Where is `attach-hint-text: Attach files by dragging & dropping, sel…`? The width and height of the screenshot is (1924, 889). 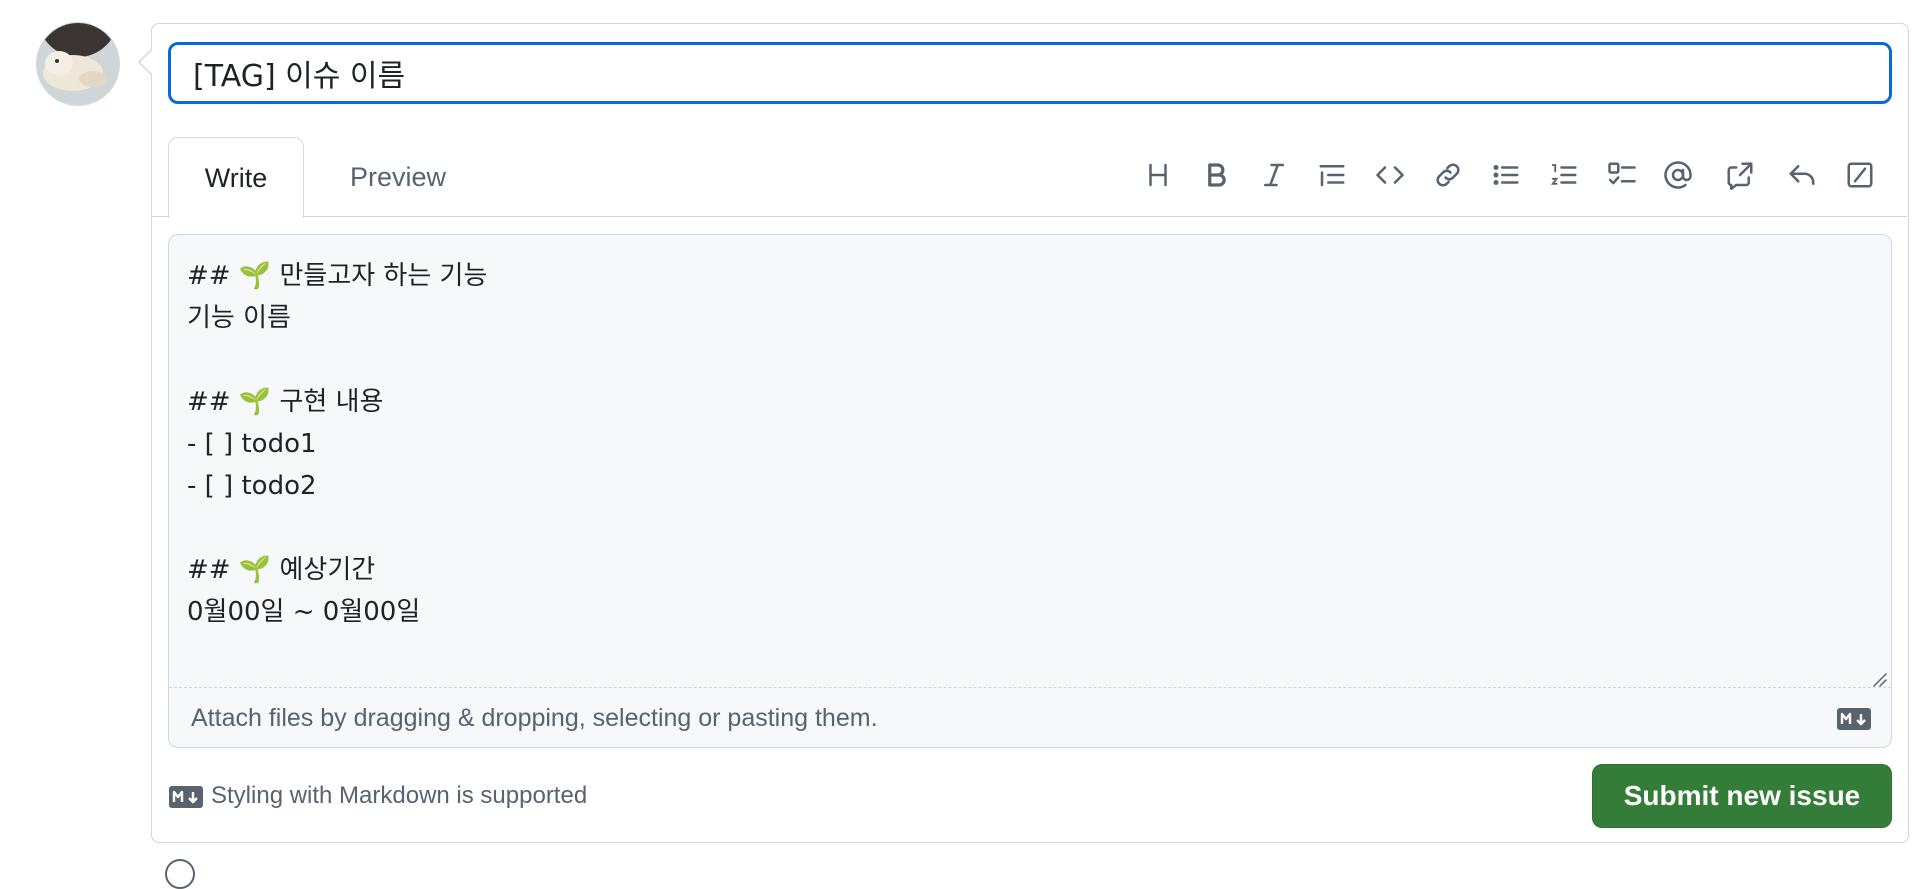
attach-hint-text: Attach files by dragging & dropping, sel… is located at coordinates (534, 718).